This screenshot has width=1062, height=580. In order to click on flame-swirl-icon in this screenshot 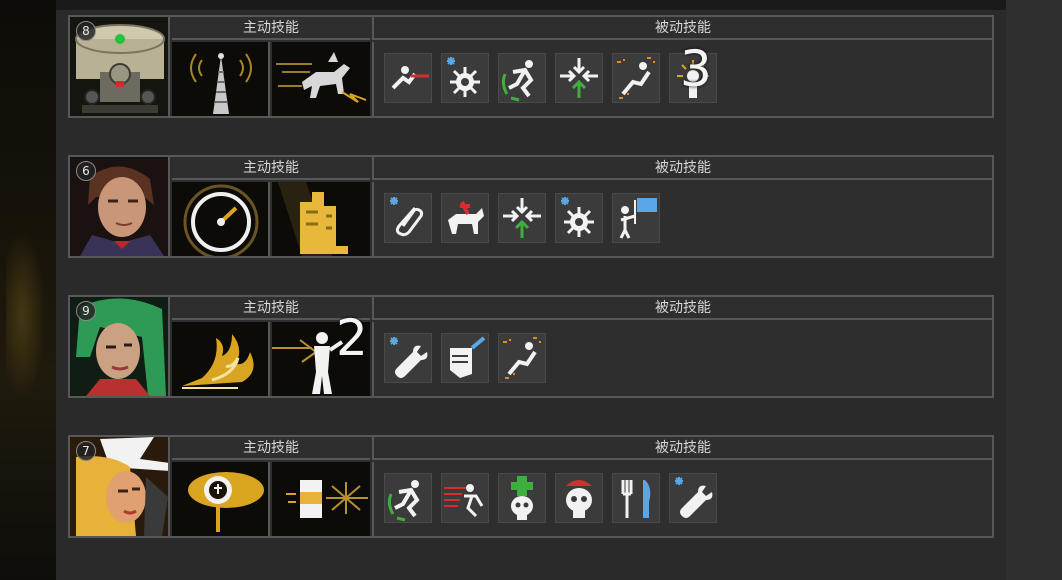, I will do `click(221, 359)`.